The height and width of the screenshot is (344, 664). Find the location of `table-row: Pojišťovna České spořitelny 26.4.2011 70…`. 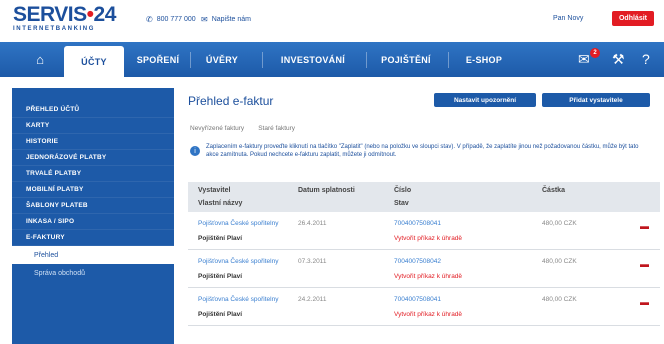

table-row: Pojišťovna České spořitelny 26.4.2011 70… is located at coordinates (424, 231).